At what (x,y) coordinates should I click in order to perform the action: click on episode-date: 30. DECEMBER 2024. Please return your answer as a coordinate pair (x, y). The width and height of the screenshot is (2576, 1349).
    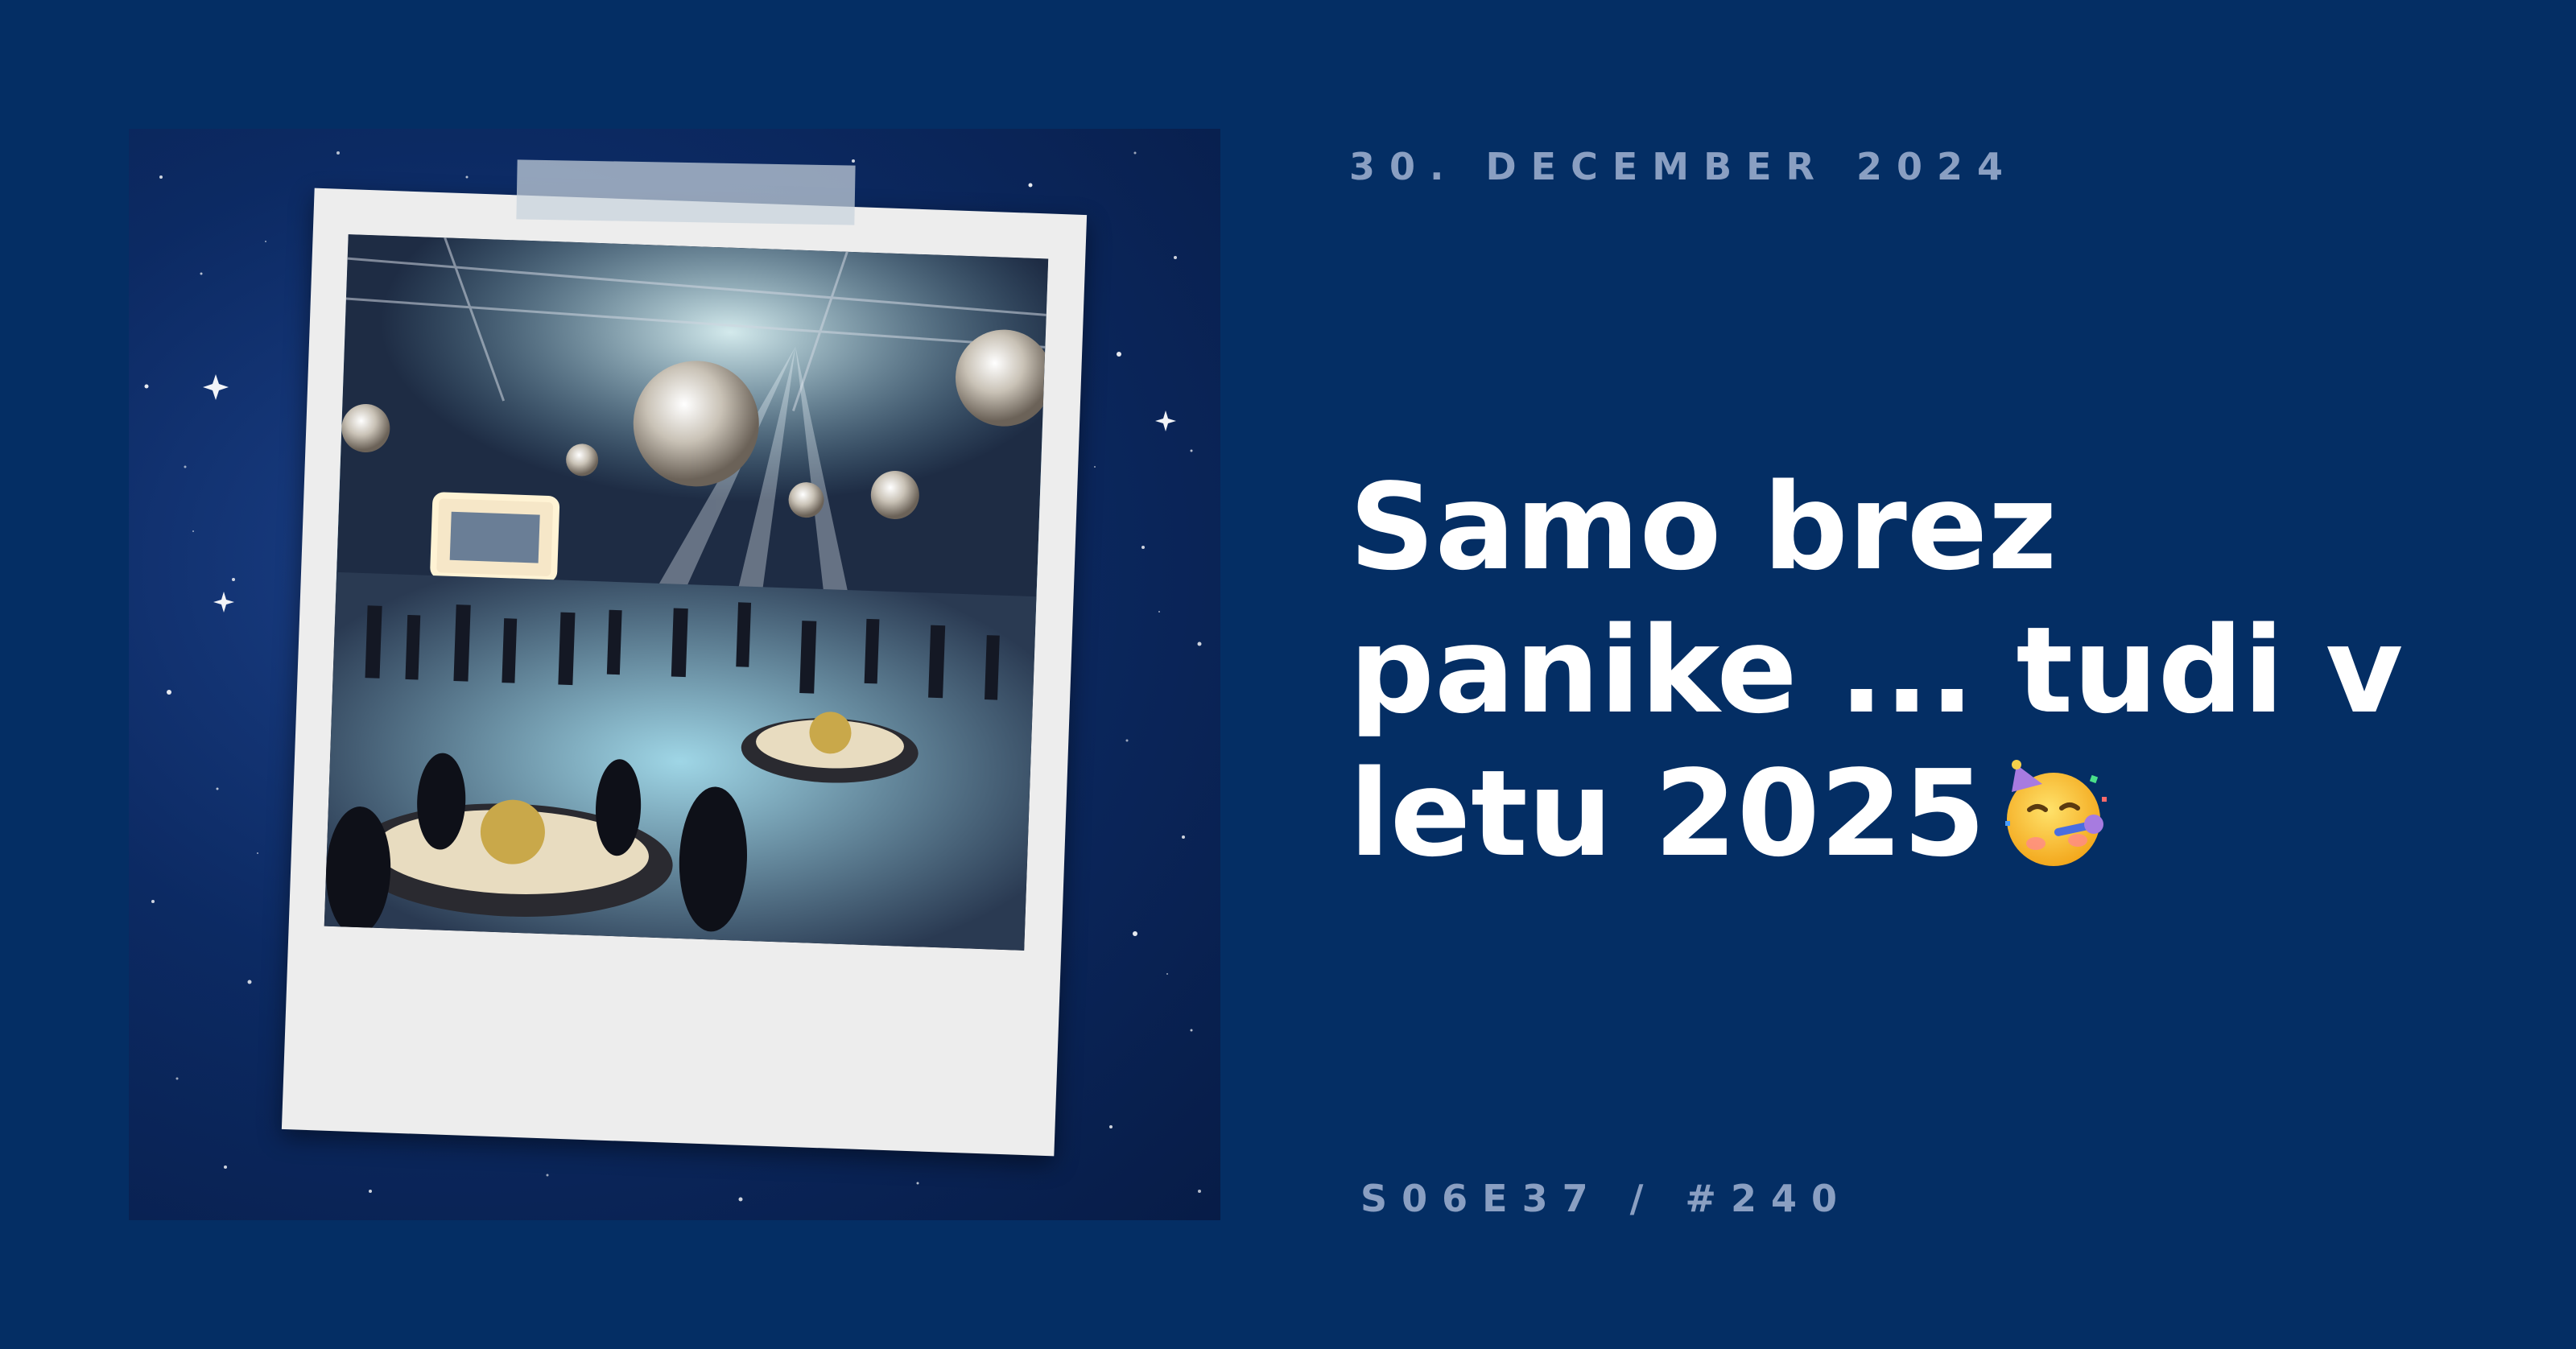
    Looking at the image, I should click on (1684, 166).